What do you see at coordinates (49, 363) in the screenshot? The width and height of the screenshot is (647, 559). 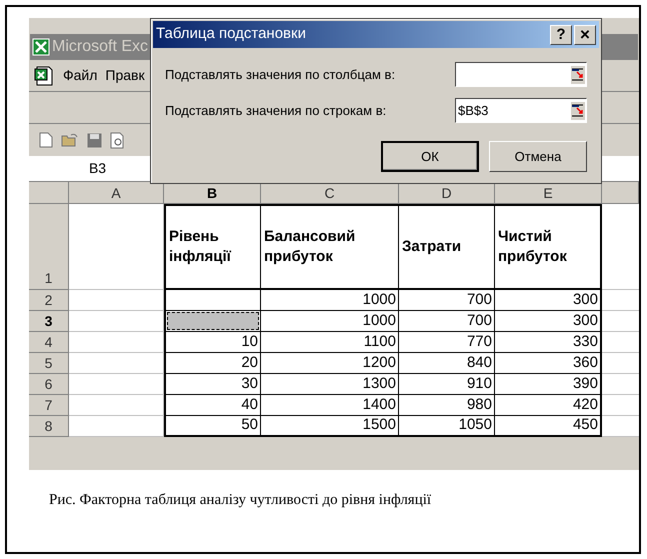 I see `row-header: 5` at bounding box center [49, 363].